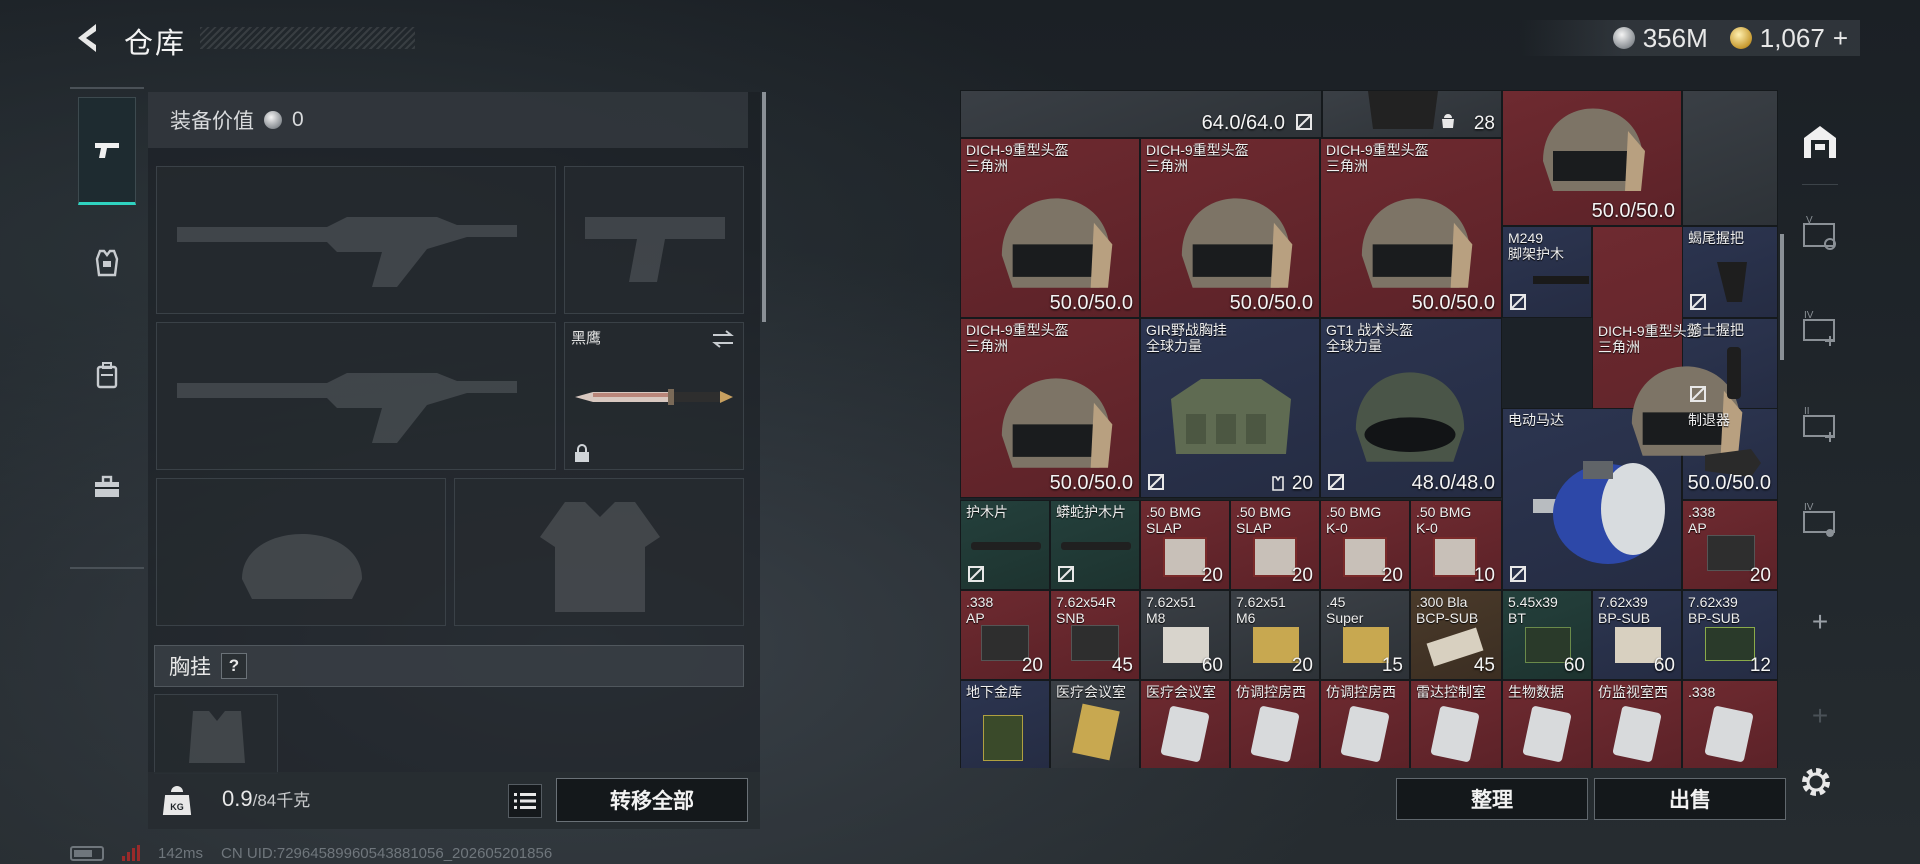  Describe the element at coordinates (1729, 483) in the screenshot. I see `item-durability: 50.0/50.0` at that location.